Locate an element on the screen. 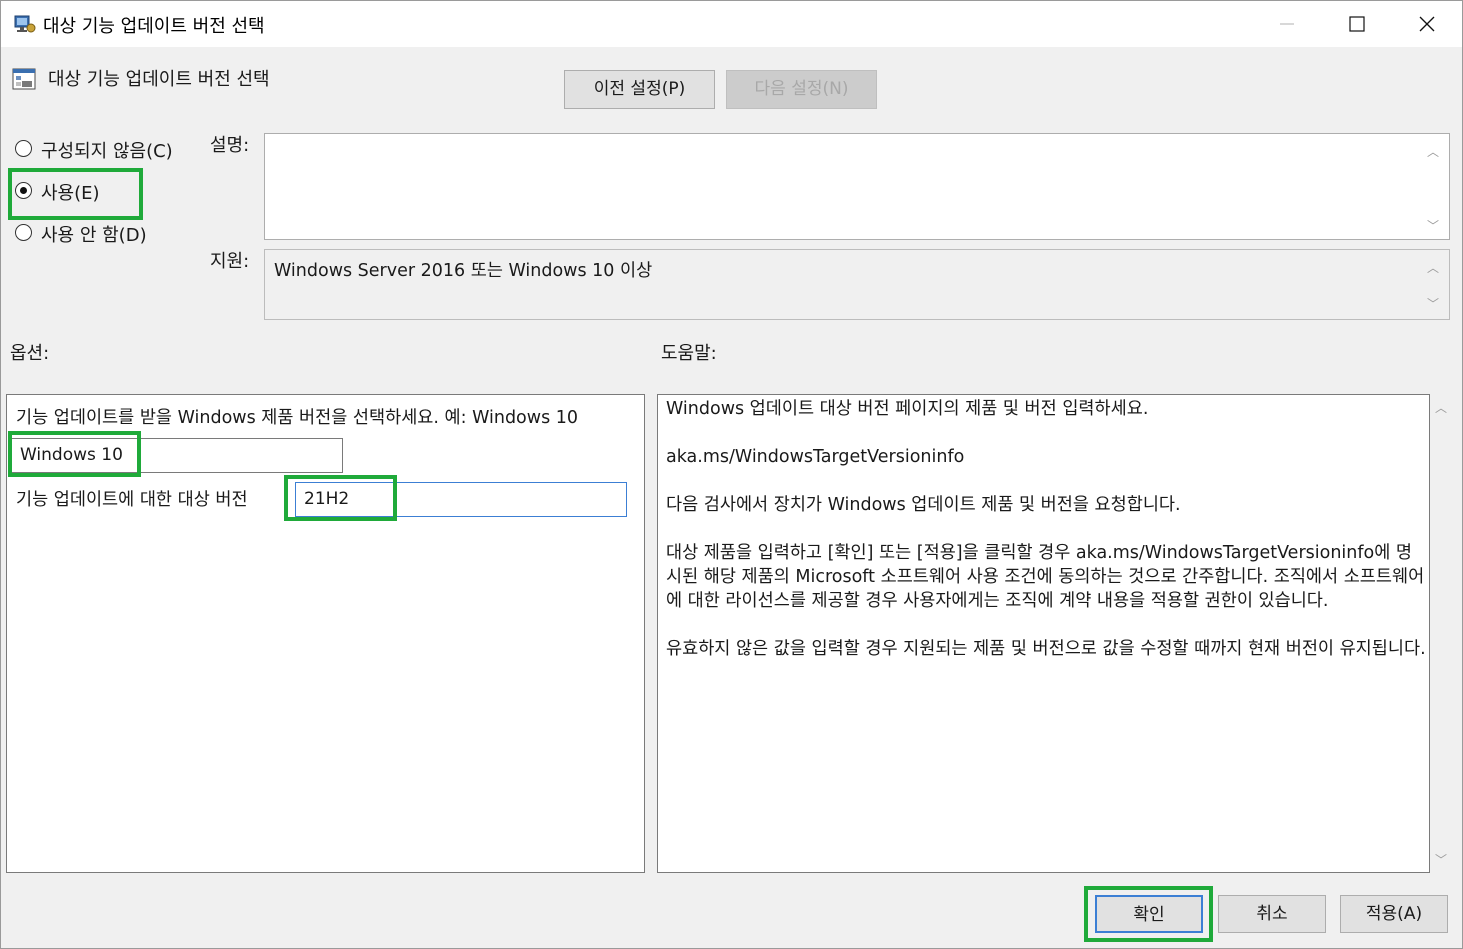  minimize-icon is located at coordinates (1287, 24).